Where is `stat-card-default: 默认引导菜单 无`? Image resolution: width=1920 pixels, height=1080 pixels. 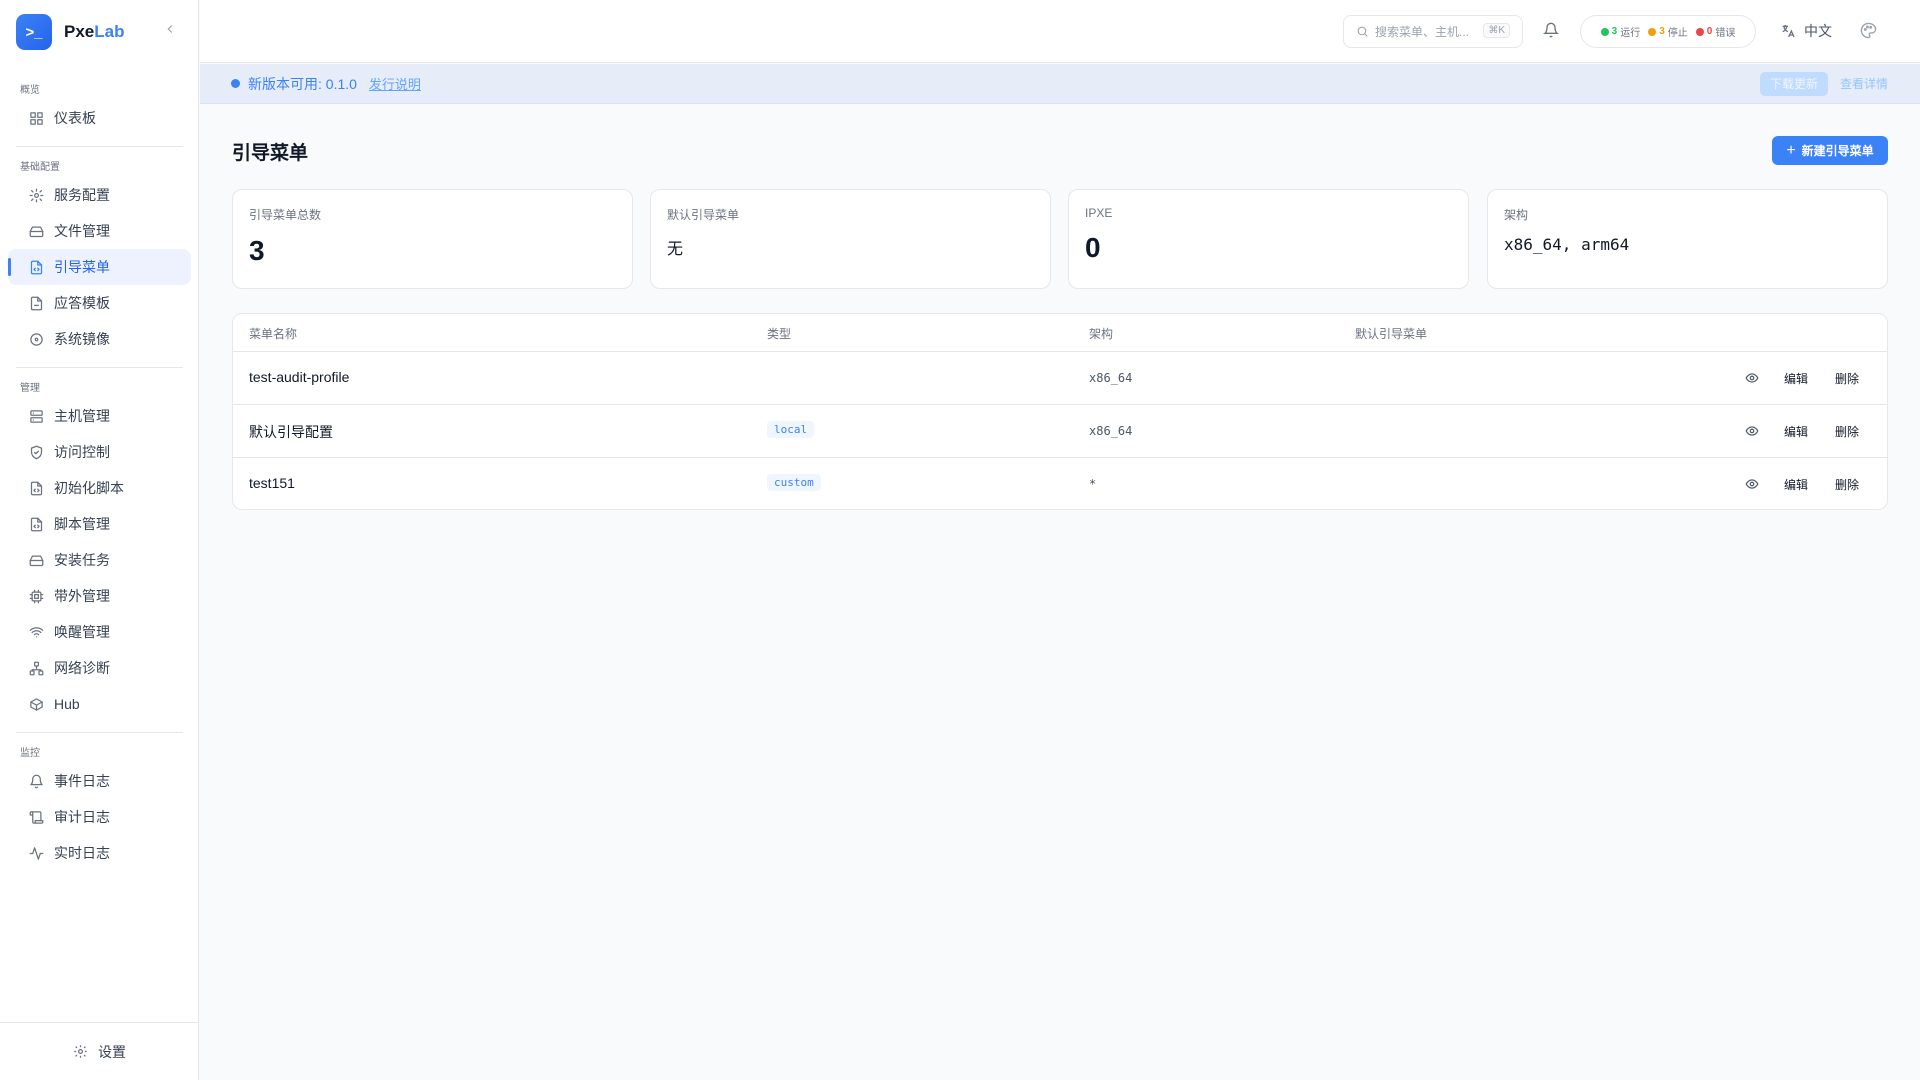
stat-card-default: 默认引导菜单 无 is located at coordinates (850, 239).